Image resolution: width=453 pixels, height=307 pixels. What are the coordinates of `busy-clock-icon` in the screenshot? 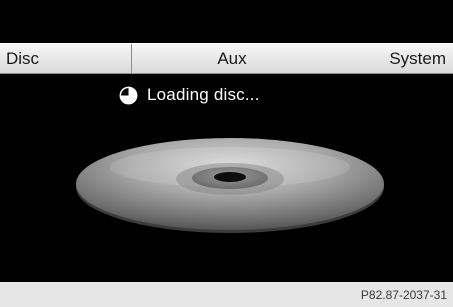 It's located at (128, 95).